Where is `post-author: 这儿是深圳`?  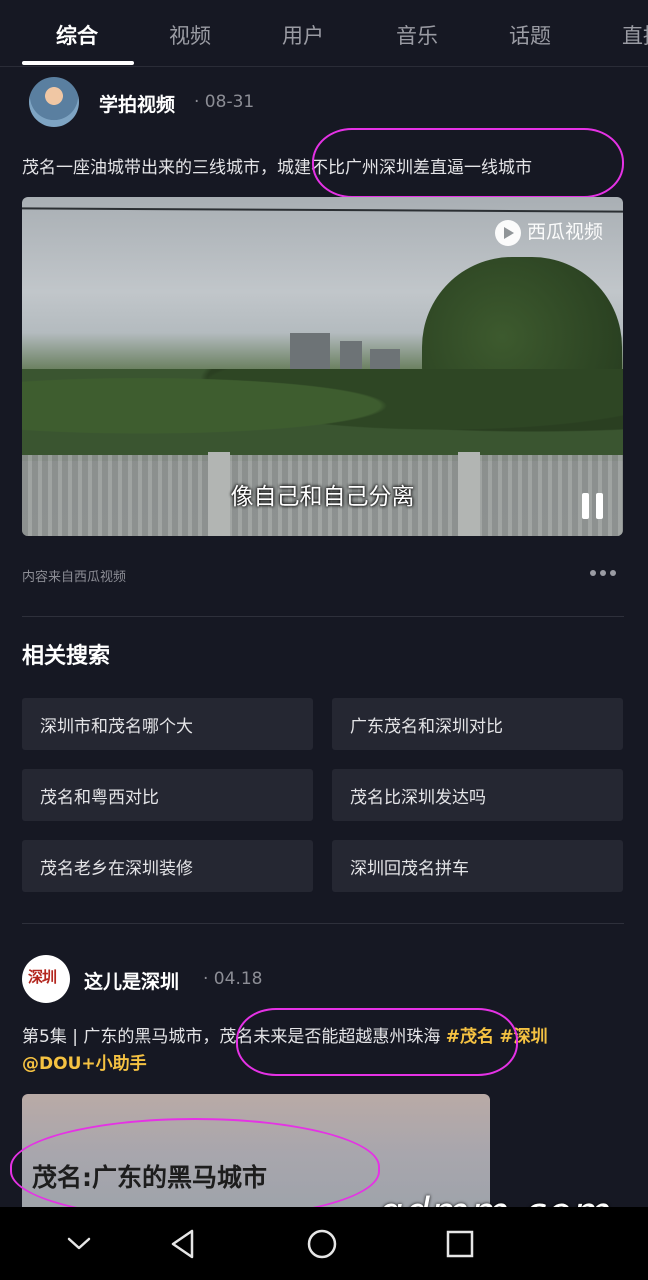
post-author: 这儿是深圳 is located at coordinates (131, 980).